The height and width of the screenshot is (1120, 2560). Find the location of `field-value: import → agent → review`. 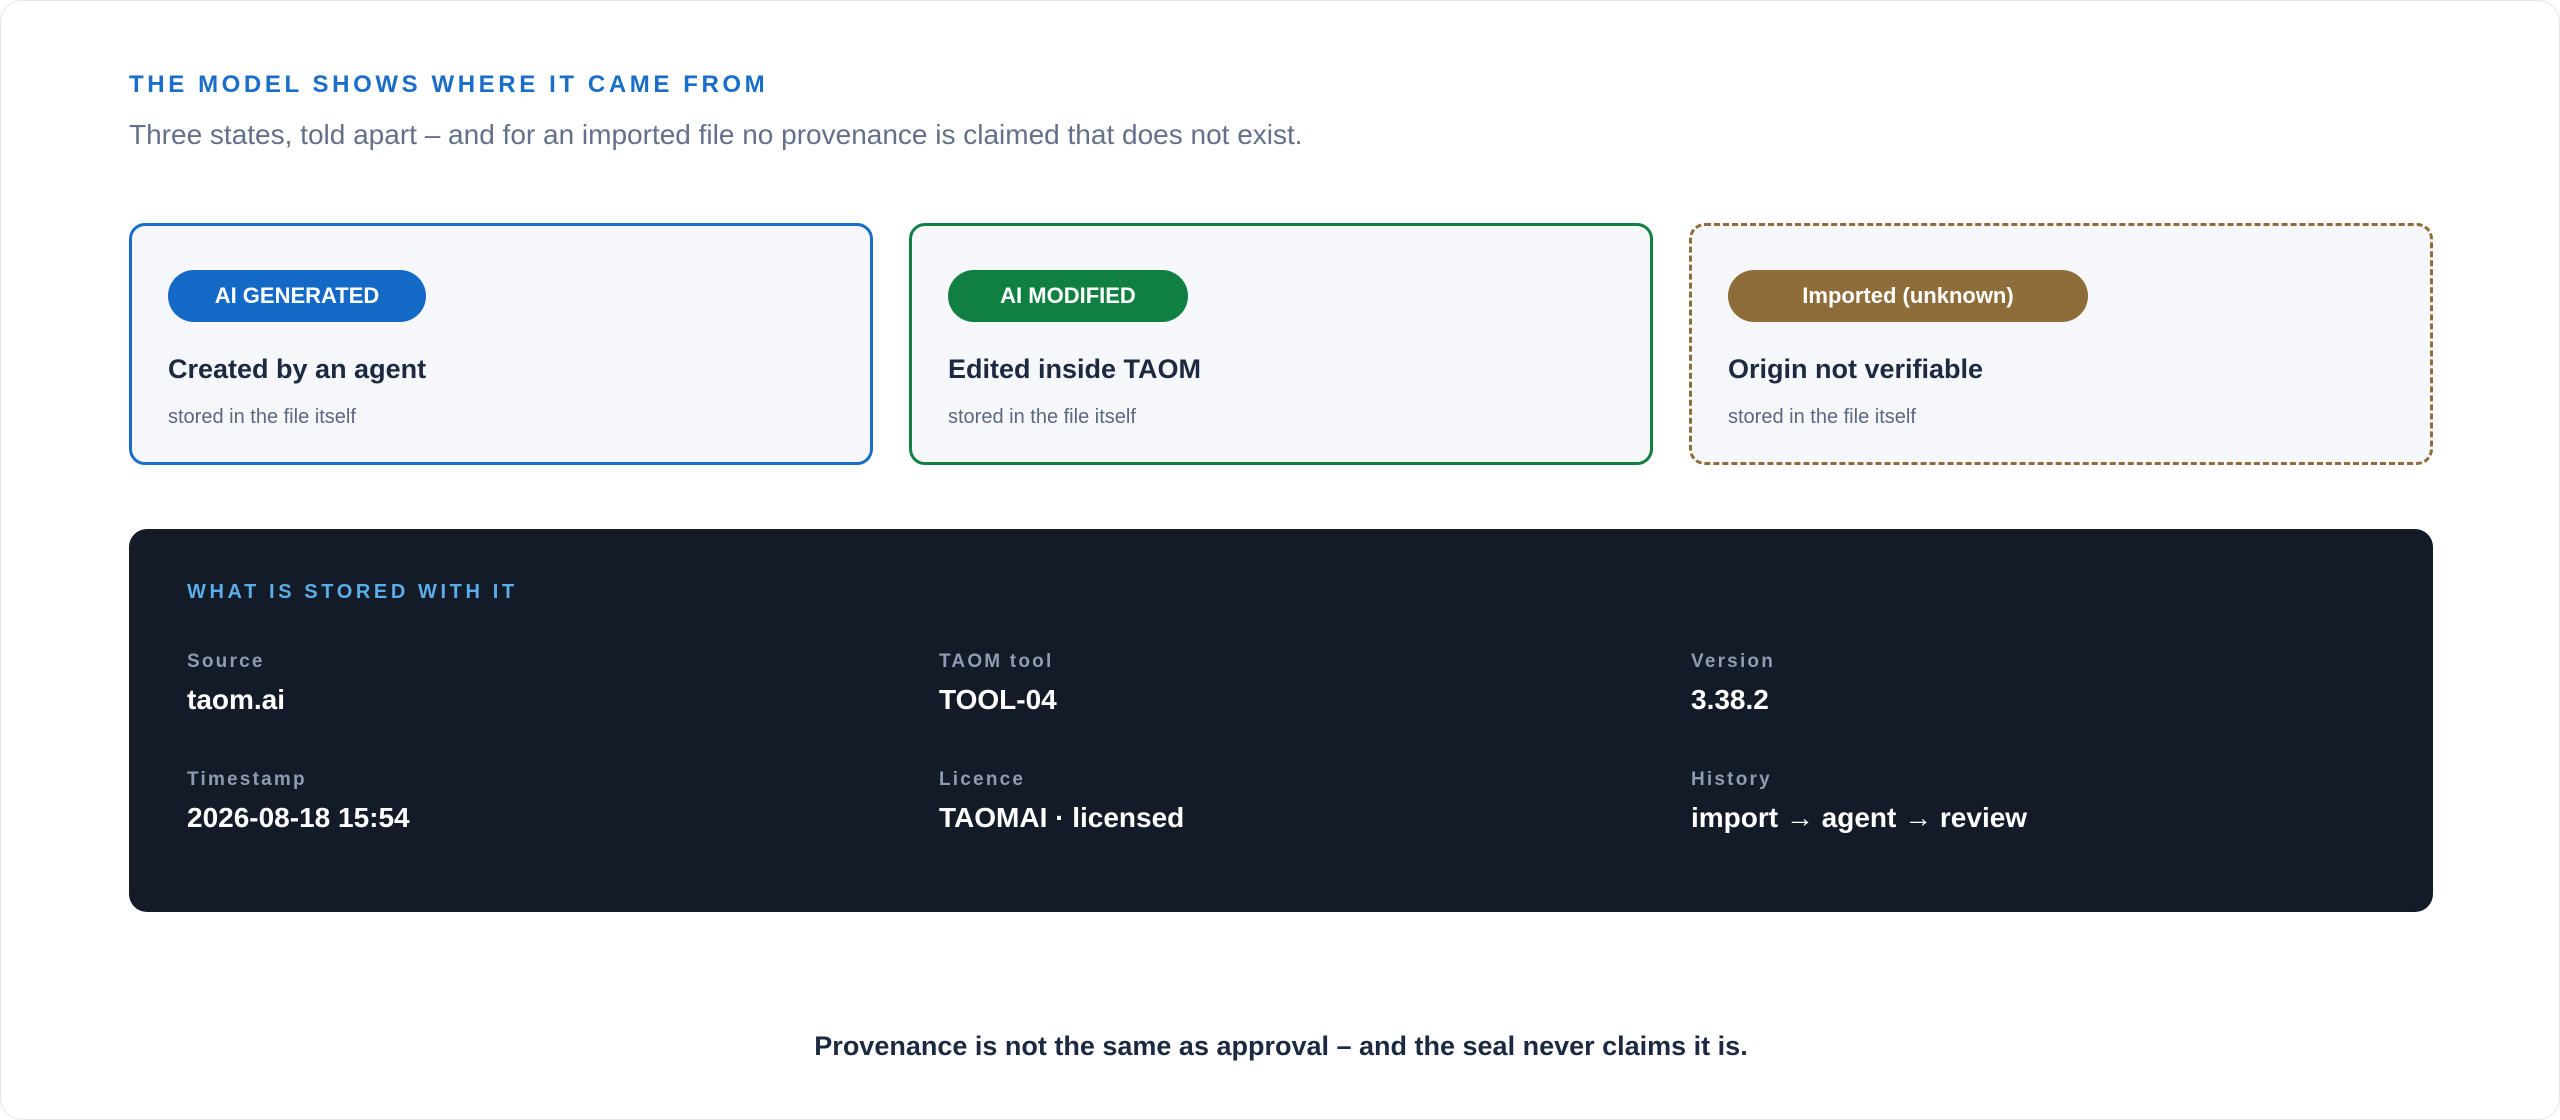

field-value: import → agent → review is located at coordinates (1859, 817).